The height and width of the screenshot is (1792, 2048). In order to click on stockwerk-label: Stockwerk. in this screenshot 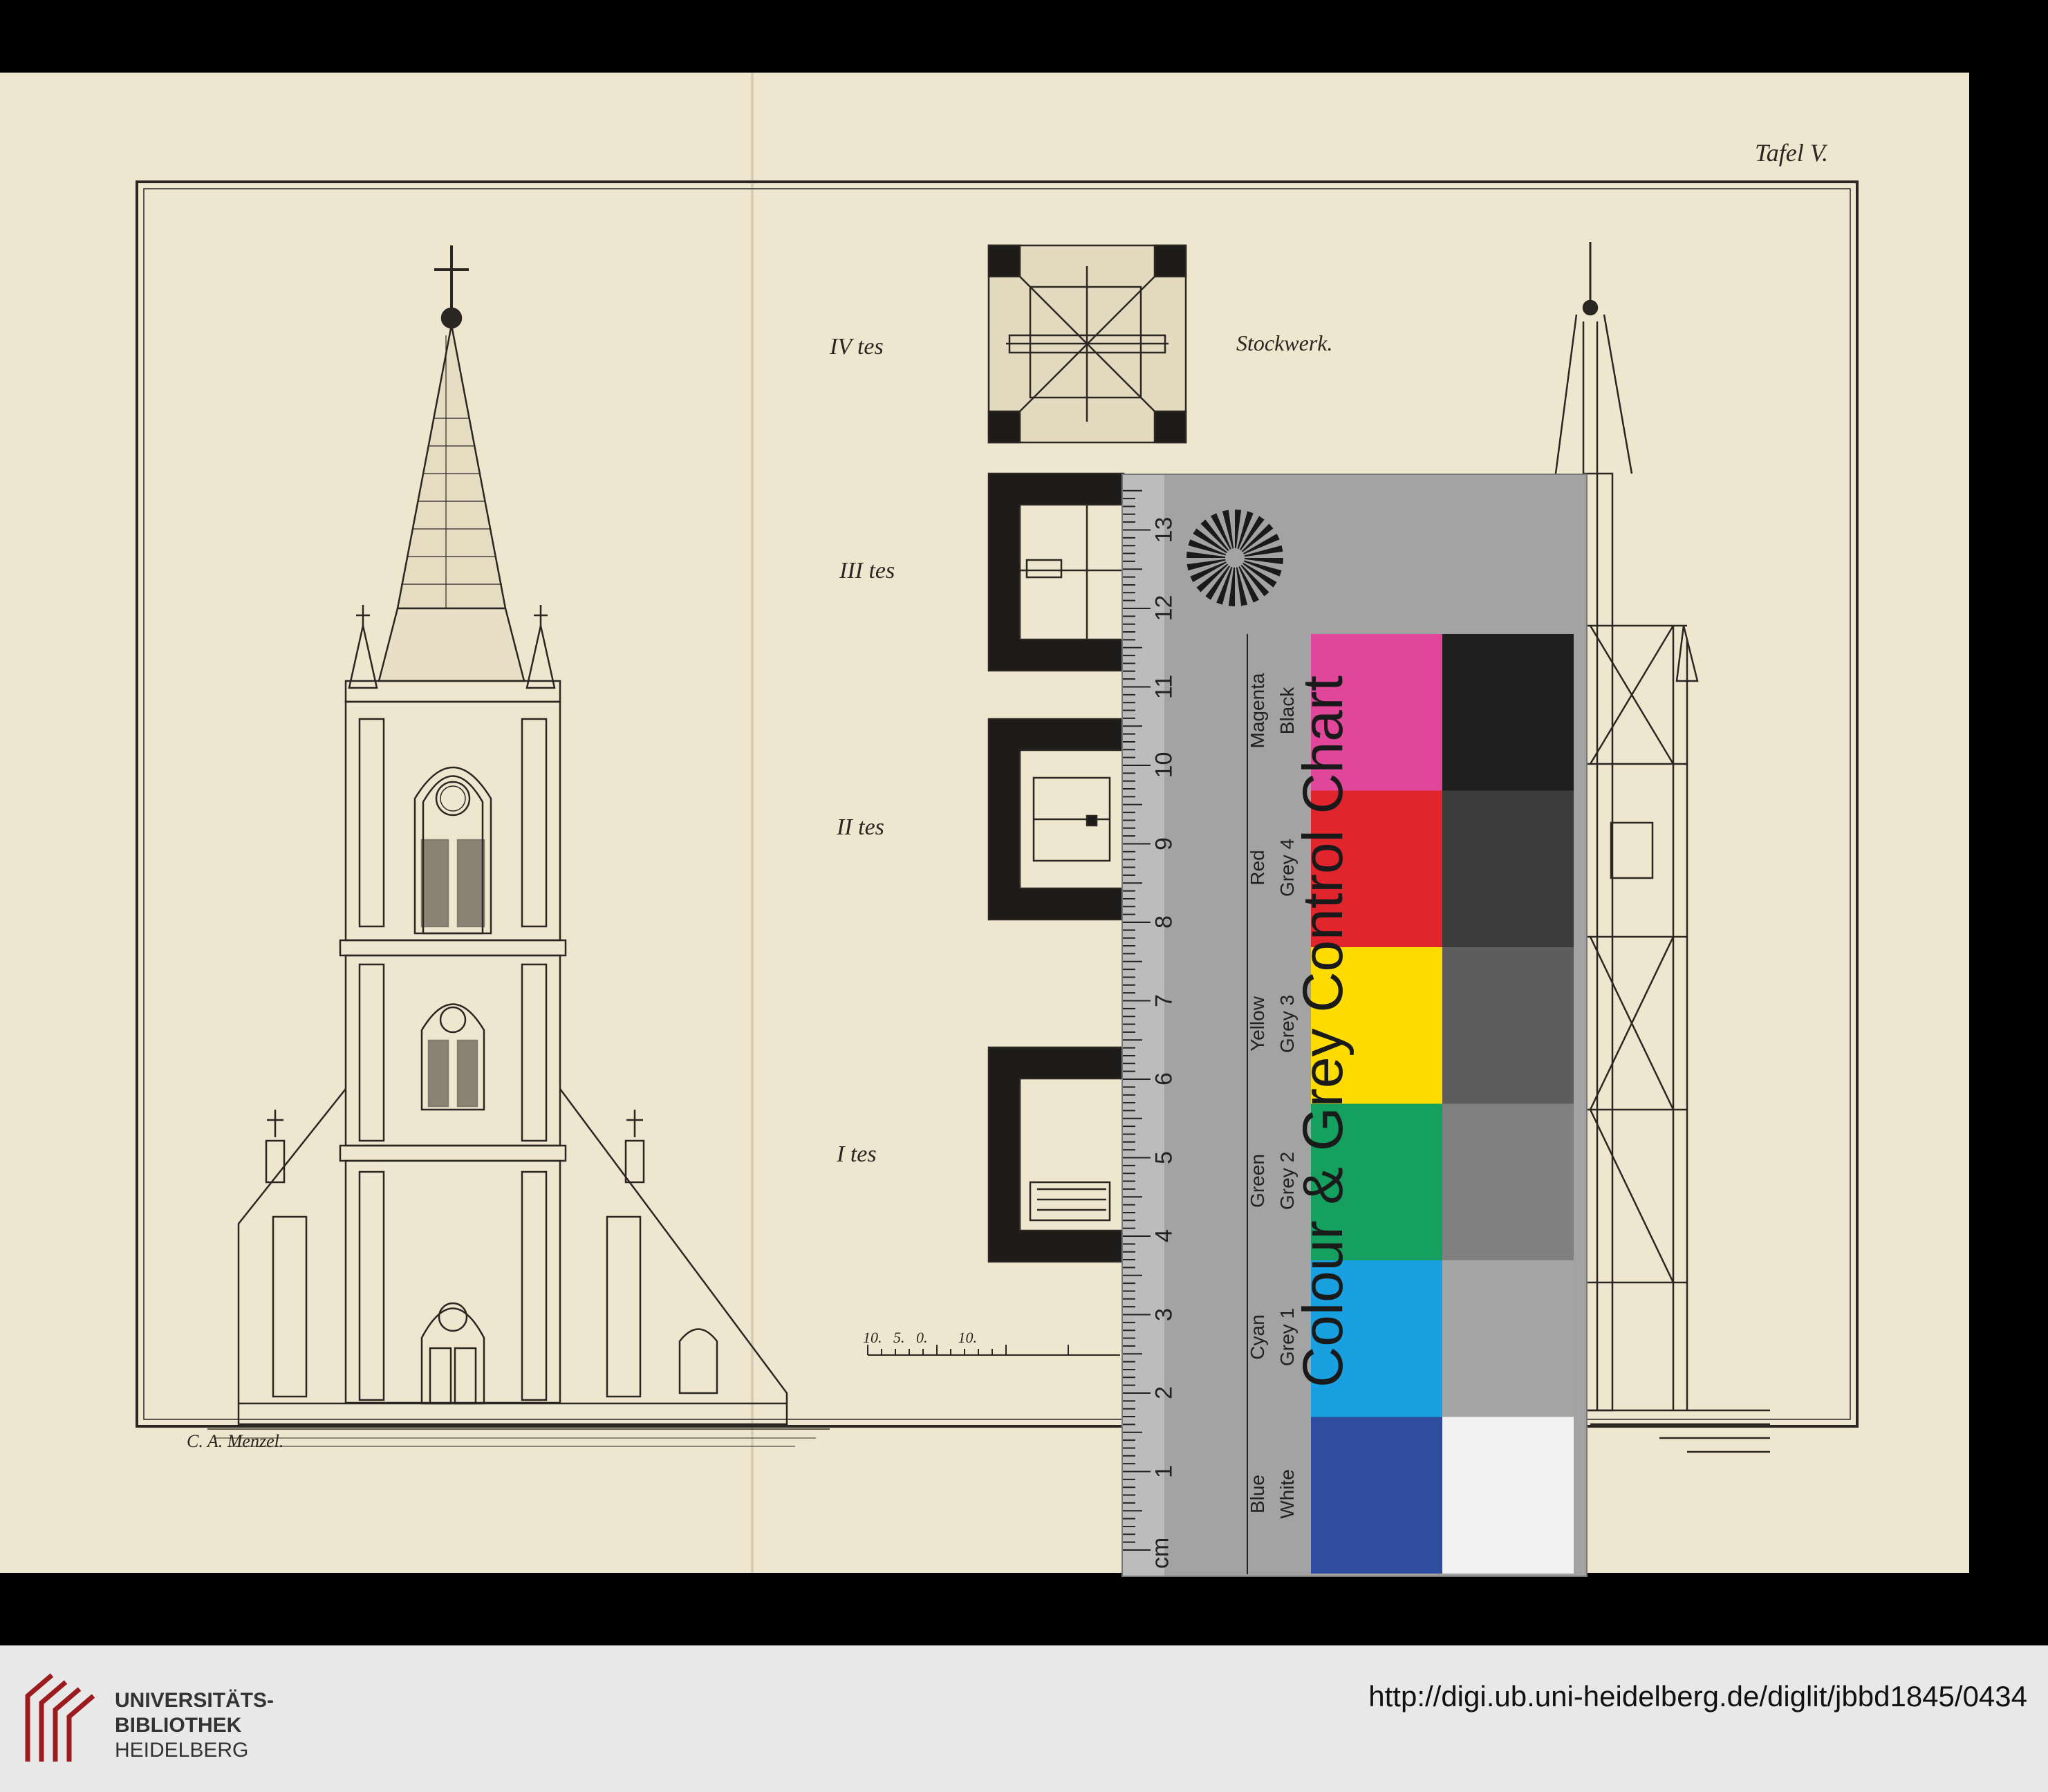, I will do `click(1284, 342)`.